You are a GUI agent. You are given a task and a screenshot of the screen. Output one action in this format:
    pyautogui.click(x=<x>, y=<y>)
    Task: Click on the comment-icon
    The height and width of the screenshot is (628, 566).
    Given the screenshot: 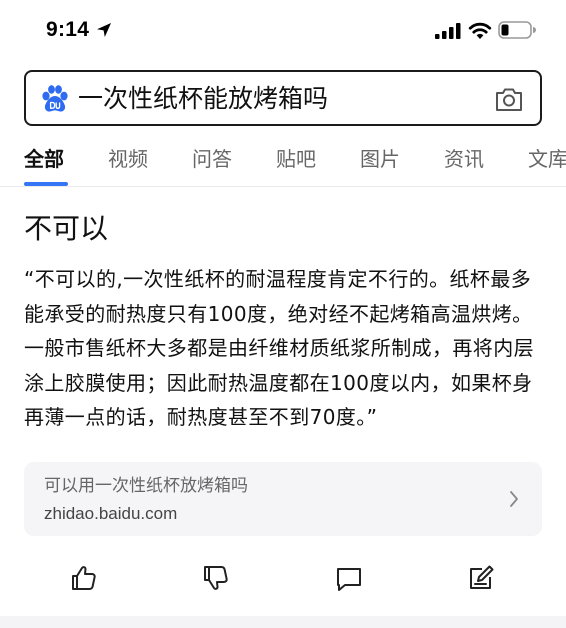 What is the action you would take?
    pyautogui.click(x=349, y=578)
    